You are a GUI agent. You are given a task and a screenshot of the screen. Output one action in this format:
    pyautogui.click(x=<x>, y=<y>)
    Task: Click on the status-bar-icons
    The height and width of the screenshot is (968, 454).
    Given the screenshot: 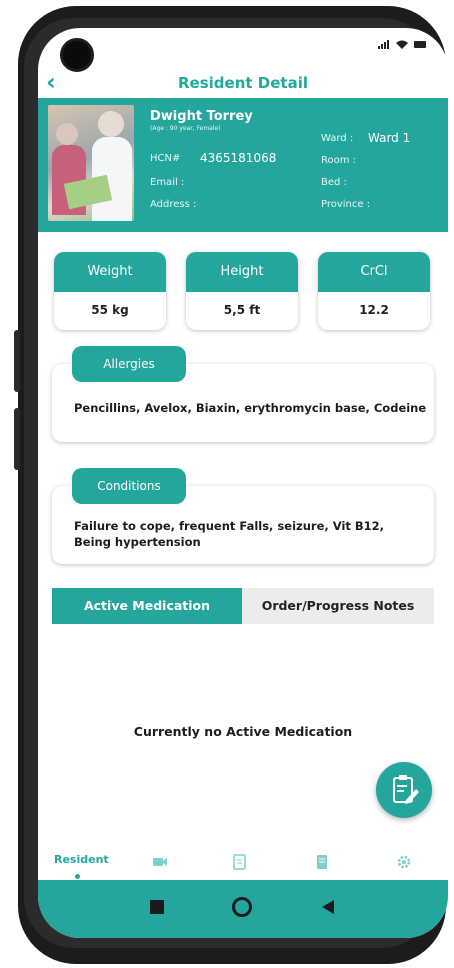 What is the action you would take?
    pyautogui.click(x=402, y=45)
    